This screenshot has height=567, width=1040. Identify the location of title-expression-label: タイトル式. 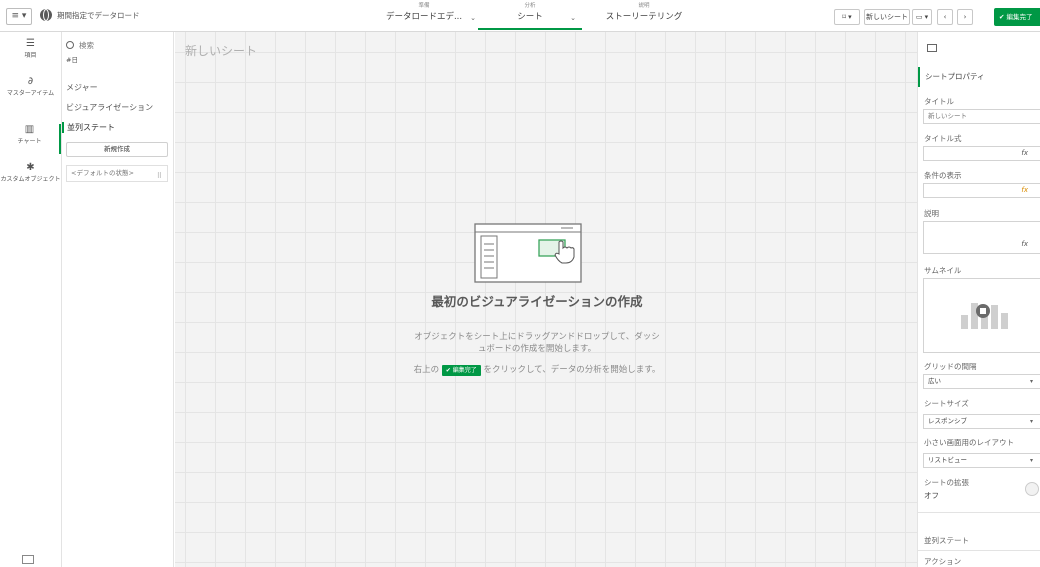
(943, 138).